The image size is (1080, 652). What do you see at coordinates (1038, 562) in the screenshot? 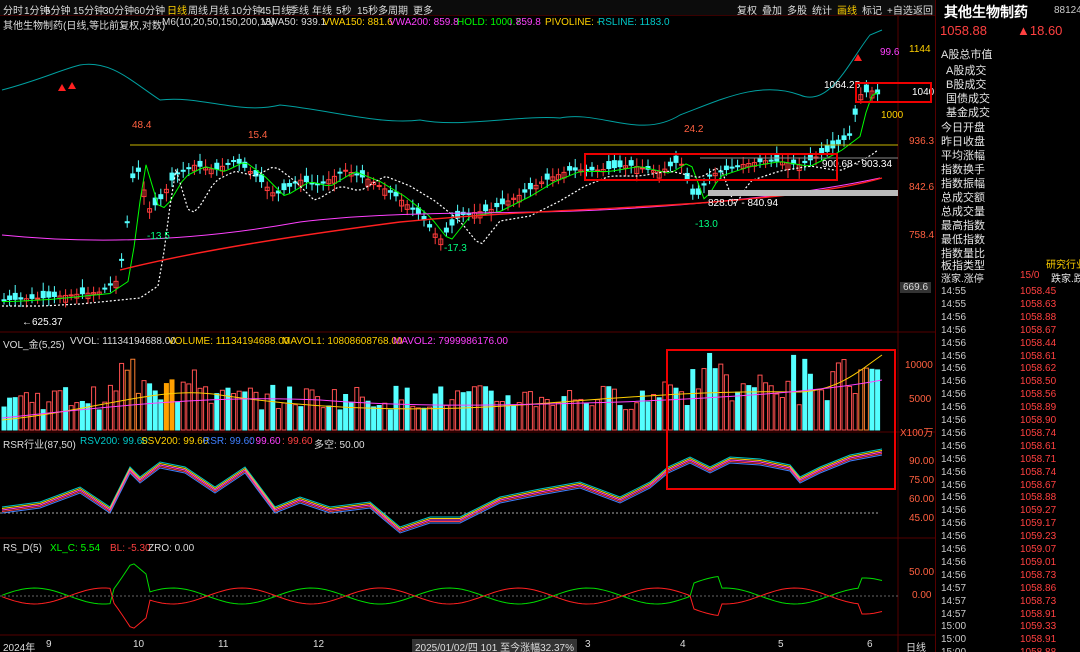
I see `tick-price: 1059.01` at bounding box center [1038, 562].